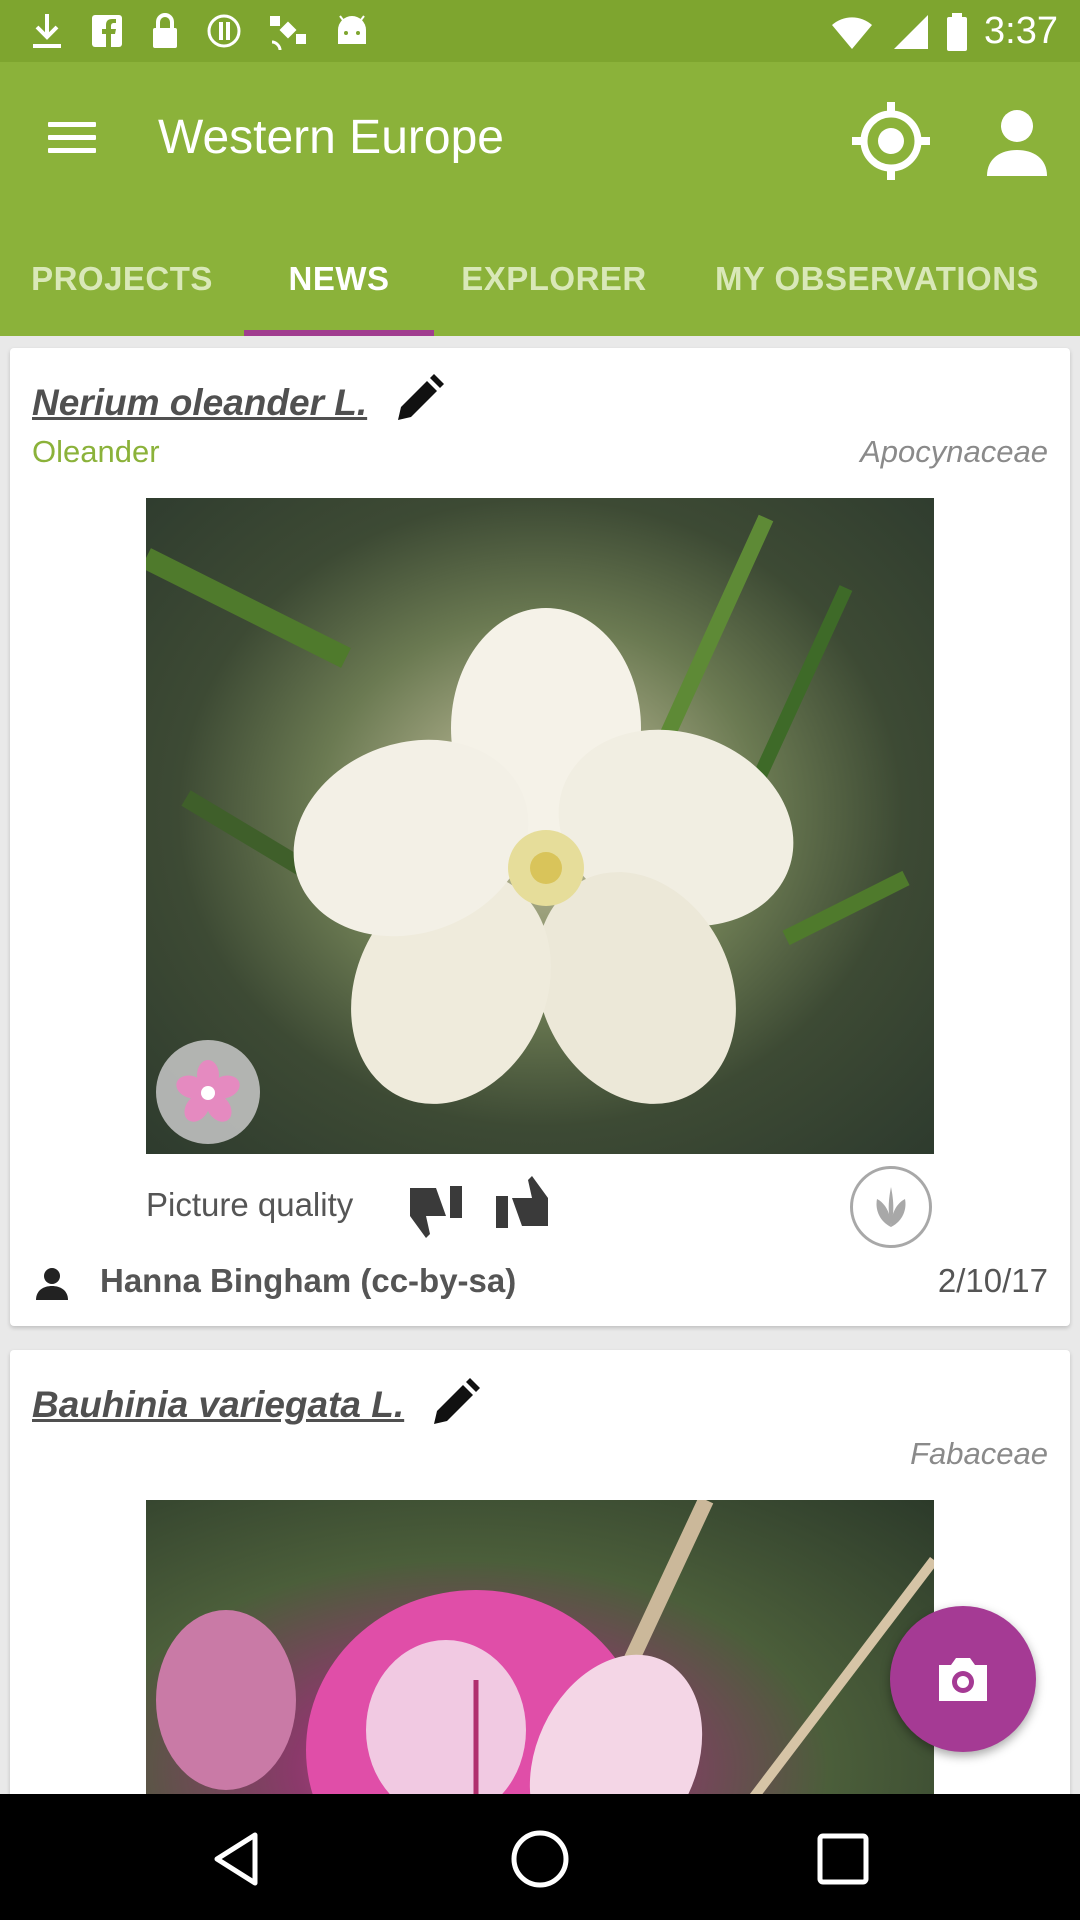 The height and width of the screenshot is (1920, 1080). I want to click on plant-organ-button, so click(891, 1207).